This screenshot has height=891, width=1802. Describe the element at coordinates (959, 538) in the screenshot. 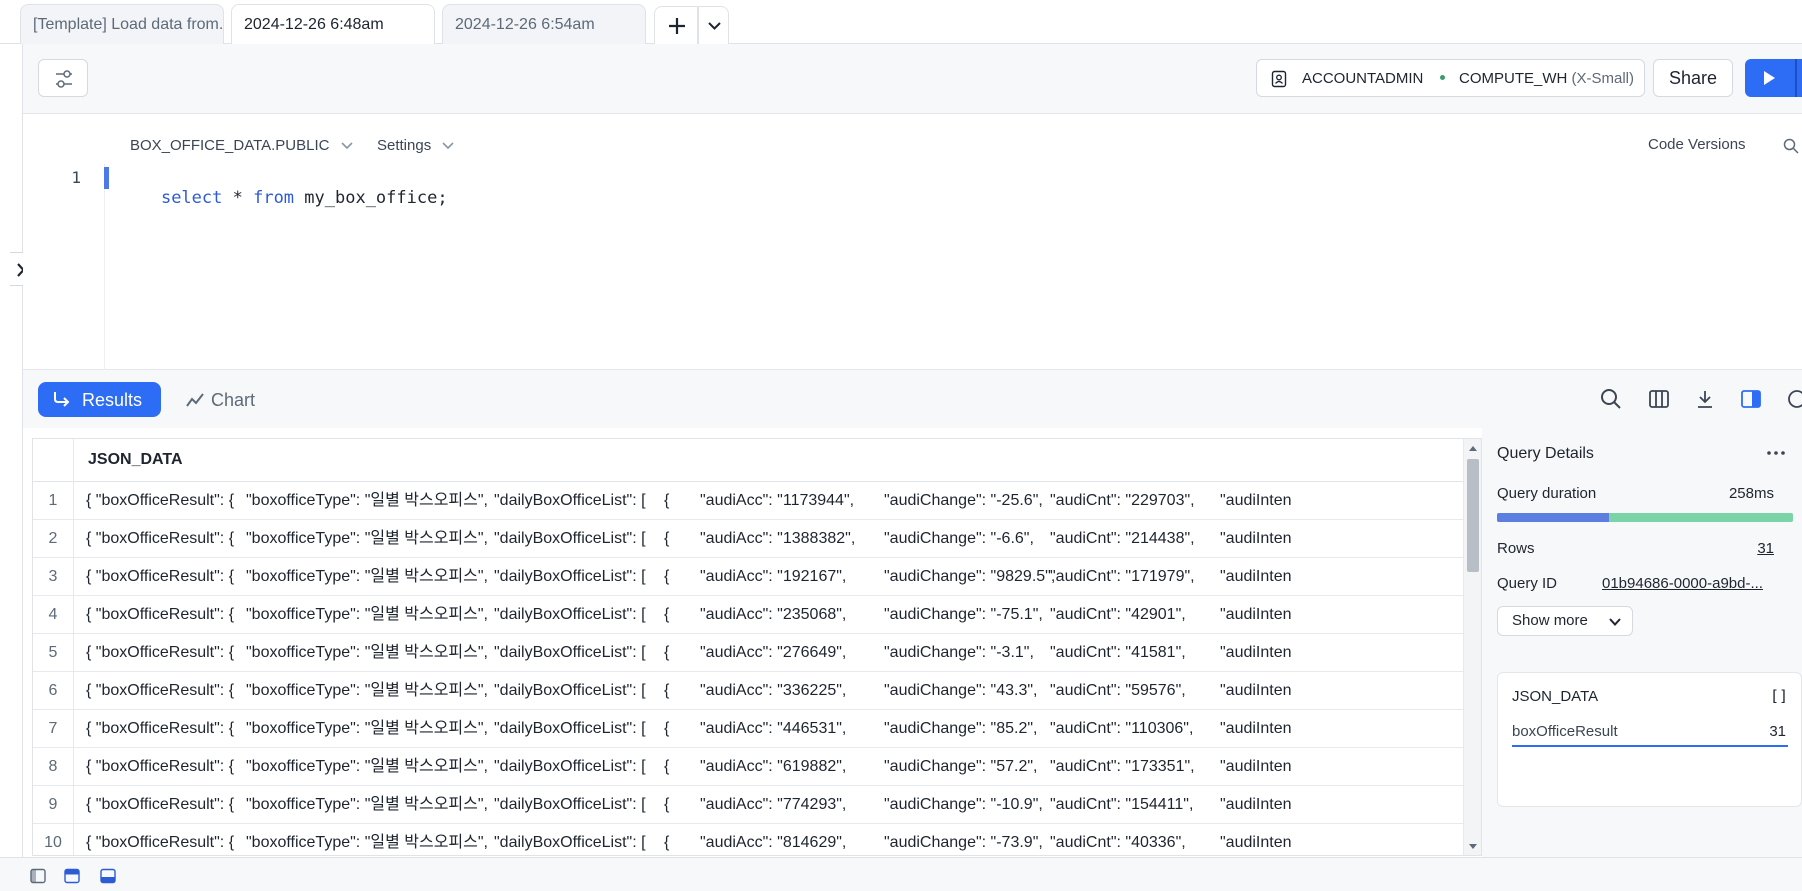

I see `json-fragment: "audiChange": "-6.6",` at that location.